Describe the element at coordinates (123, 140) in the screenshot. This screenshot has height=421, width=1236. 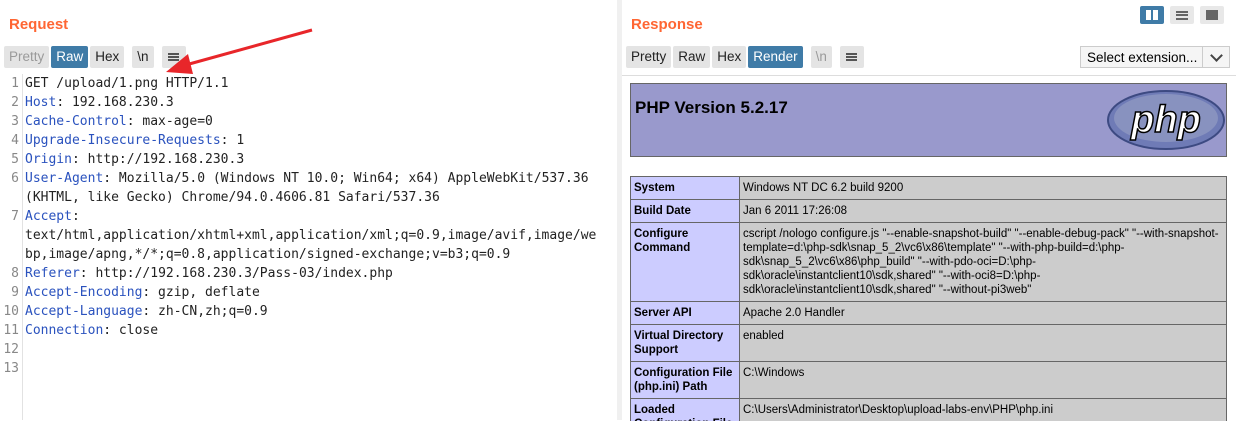
I see `header-name: Upgrade-Insecure-Requests` at that location.